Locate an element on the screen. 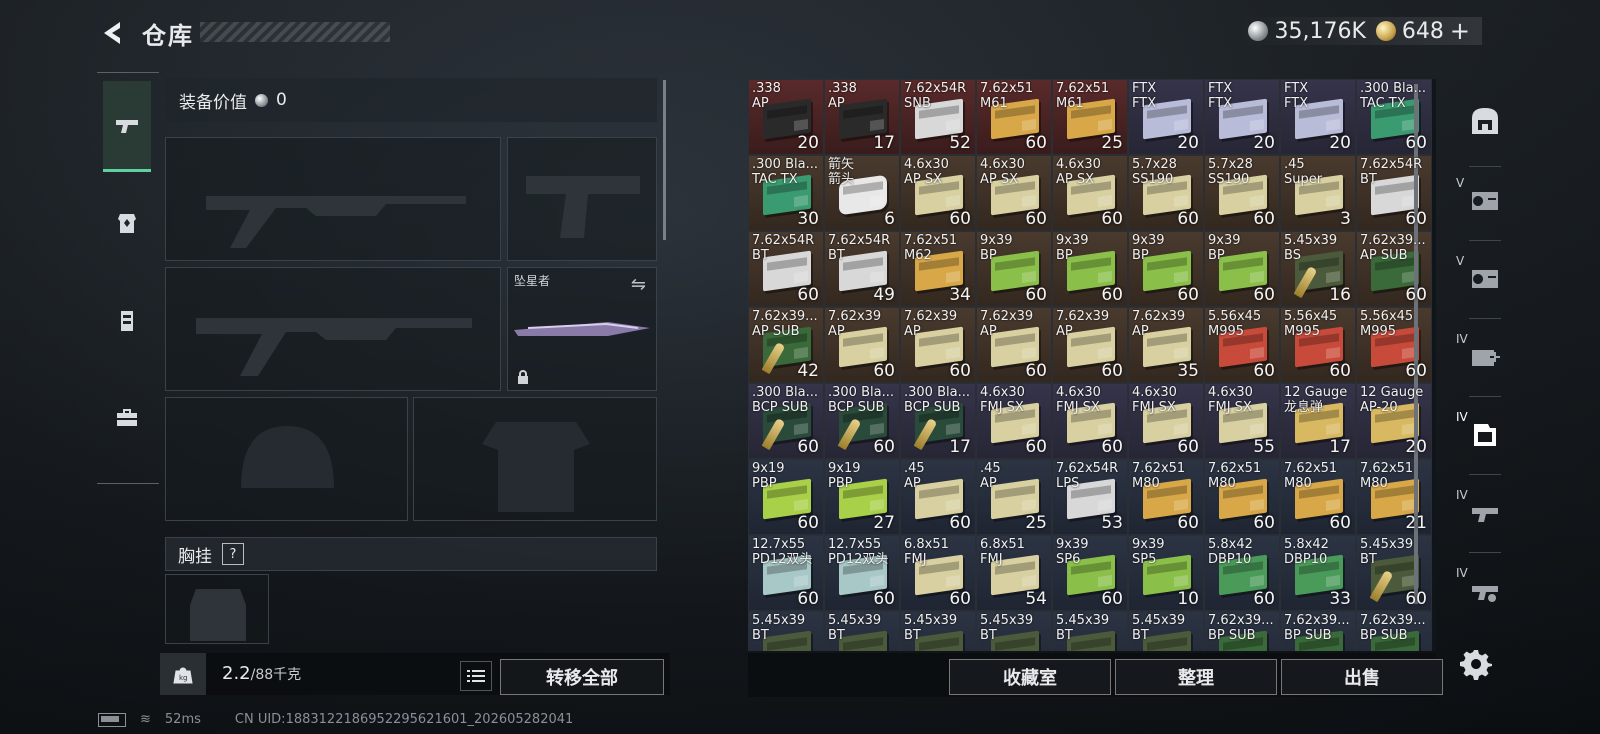 The width and height of the screenshot is (1600, 734). melee-slot: 坠星者 ⇋ is located at coordinates (582, 329).